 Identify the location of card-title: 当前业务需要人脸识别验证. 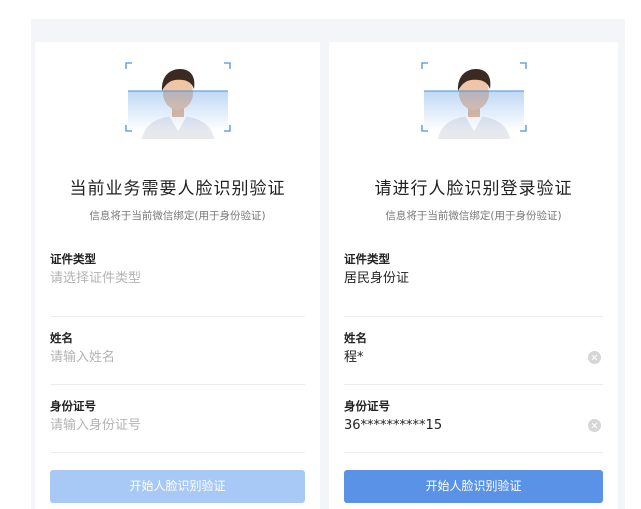
(177, 189).